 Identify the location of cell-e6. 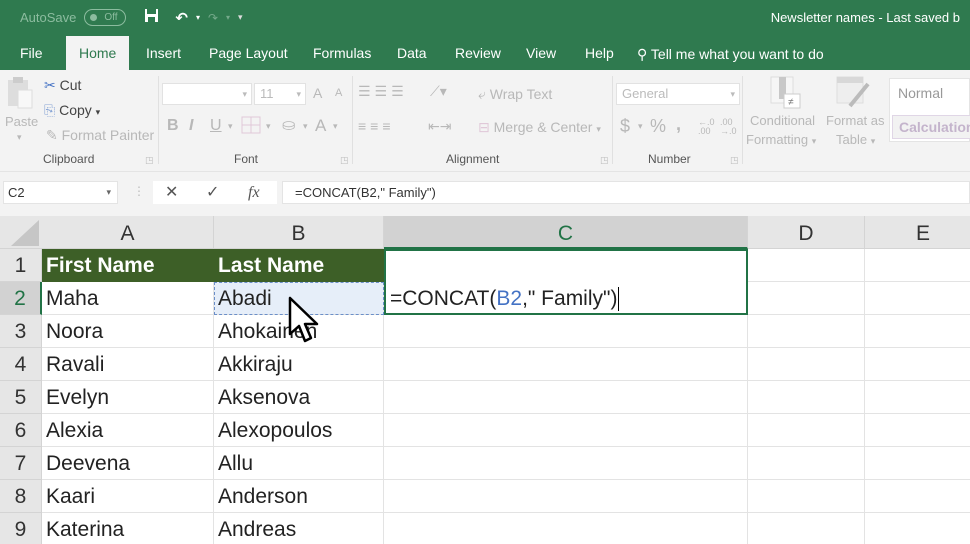
(917, 430).